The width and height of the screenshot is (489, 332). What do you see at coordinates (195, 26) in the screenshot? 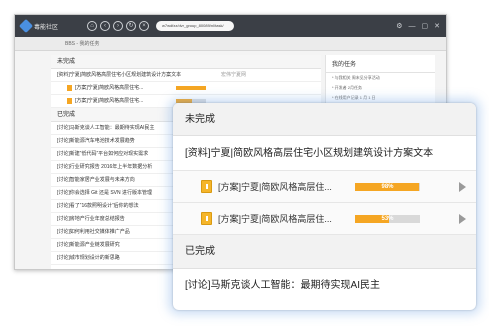
I see `address-bar: w7wdfzz/dvr_group_80089/nl/task/` at bounding box center [195, 26].